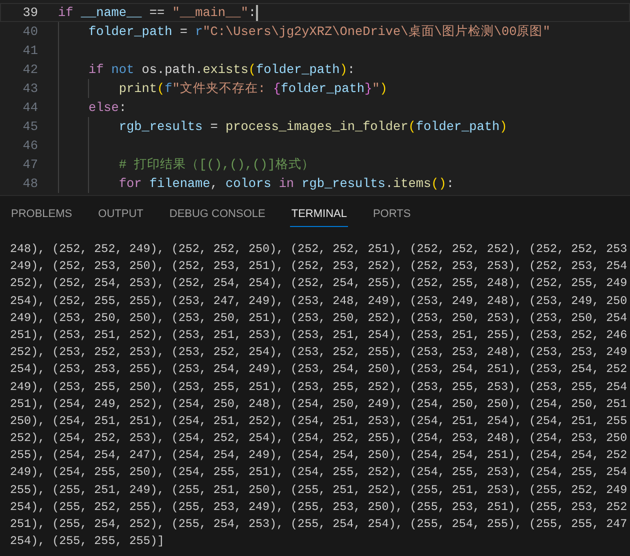 The height and width of the screenshot is (556, 630). I want to click on terminal-line: 252), (252, 254, 253), (252, 254, 254), (252, 254, 255), (252, 255, 248), (252, 255, 249, so click(319, 283).